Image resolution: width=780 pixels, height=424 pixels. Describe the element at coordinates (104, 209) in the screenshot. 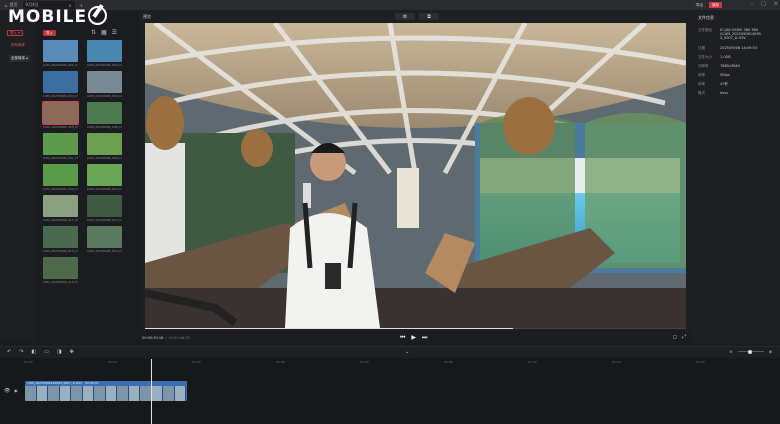

I see `media-thumbnail: CAM_20250906_012_D1994` at that location.